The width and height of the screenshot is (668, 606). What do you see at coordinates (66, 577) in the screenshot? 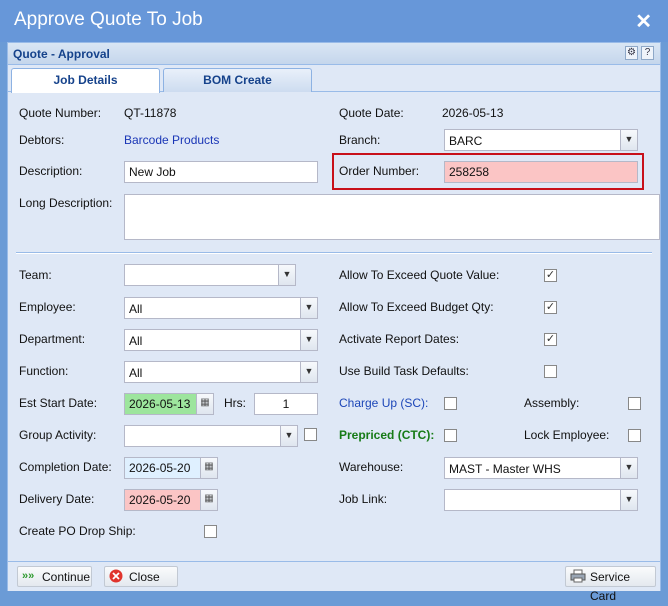
I see `continue-button-label: Continue` at bounding box center [66, 577].